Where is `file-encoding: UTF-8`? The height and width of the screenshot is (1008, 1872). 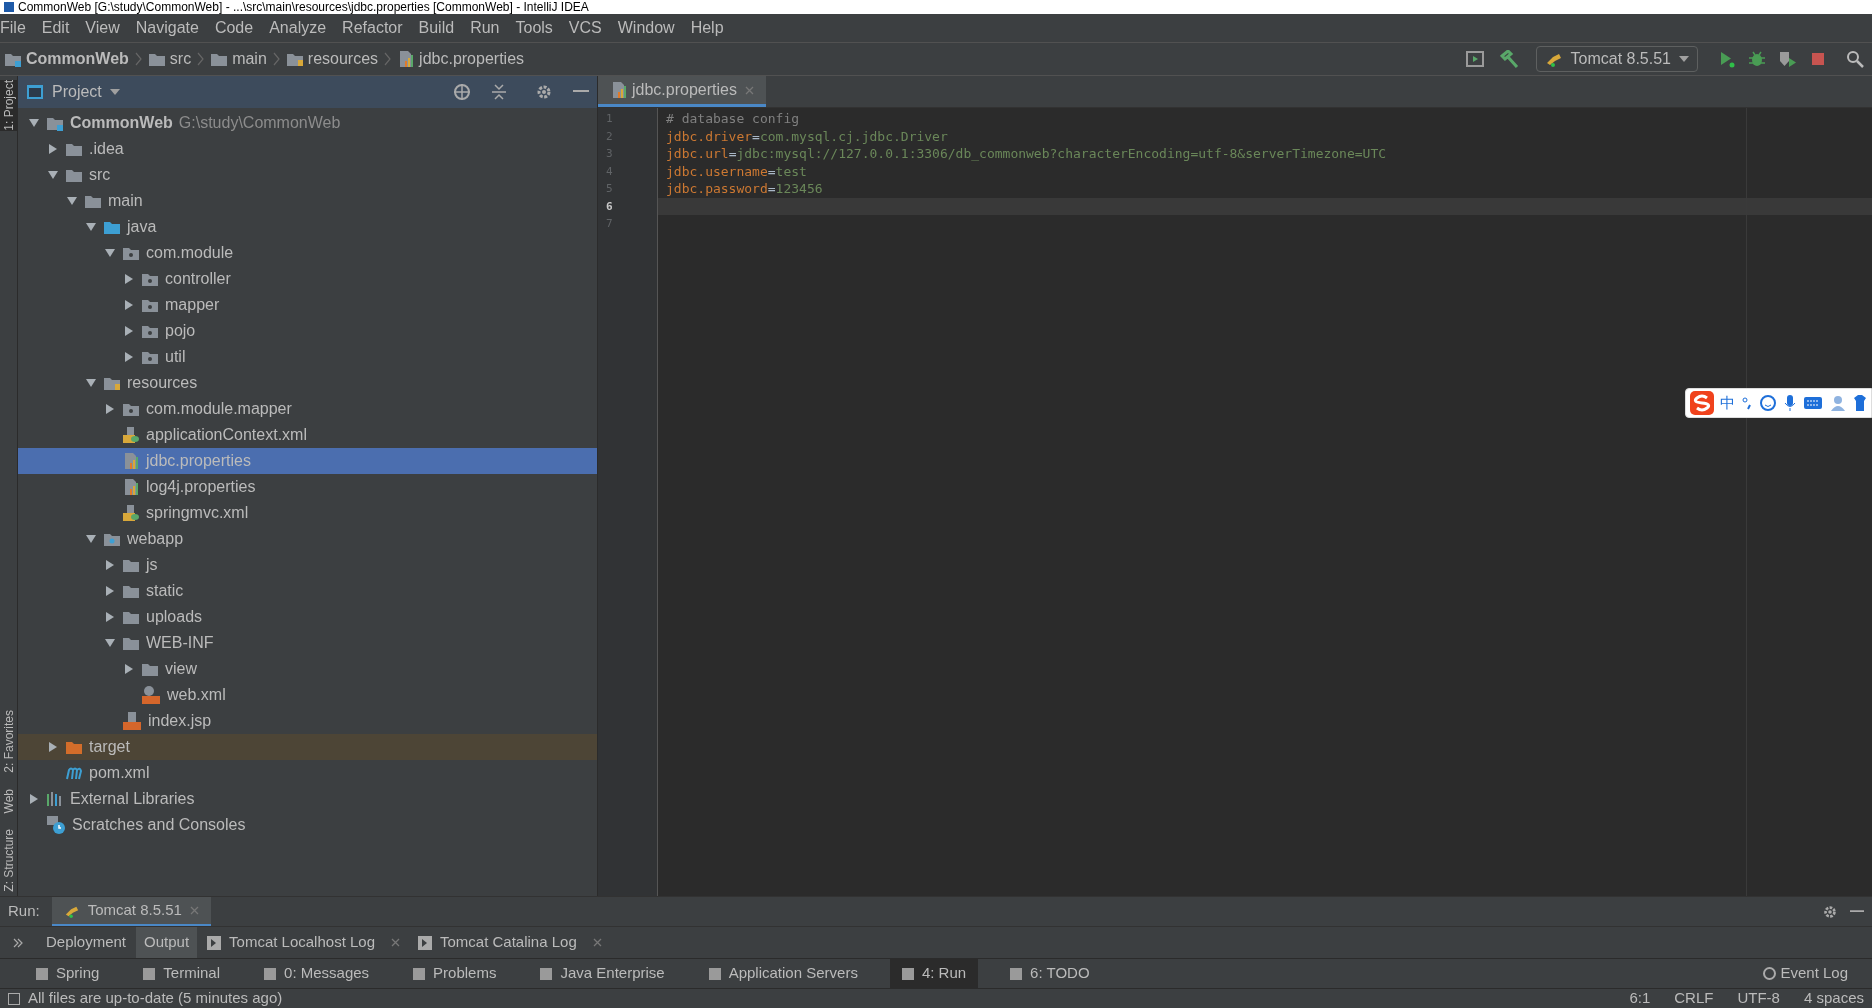
file-encoding: UTF-8 is located at coordinates (1758, 997).